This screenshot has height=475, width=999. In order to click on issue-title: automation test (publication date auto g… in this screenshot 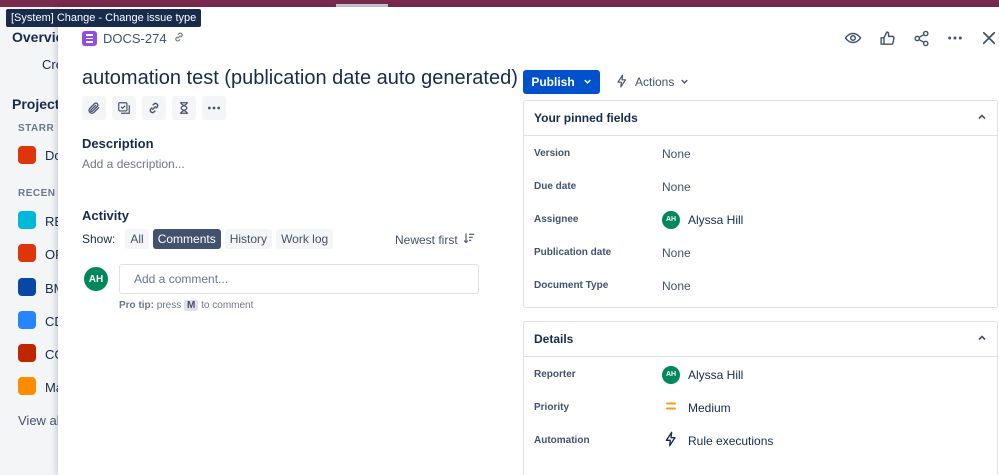, I will do `click(300, 78)`.